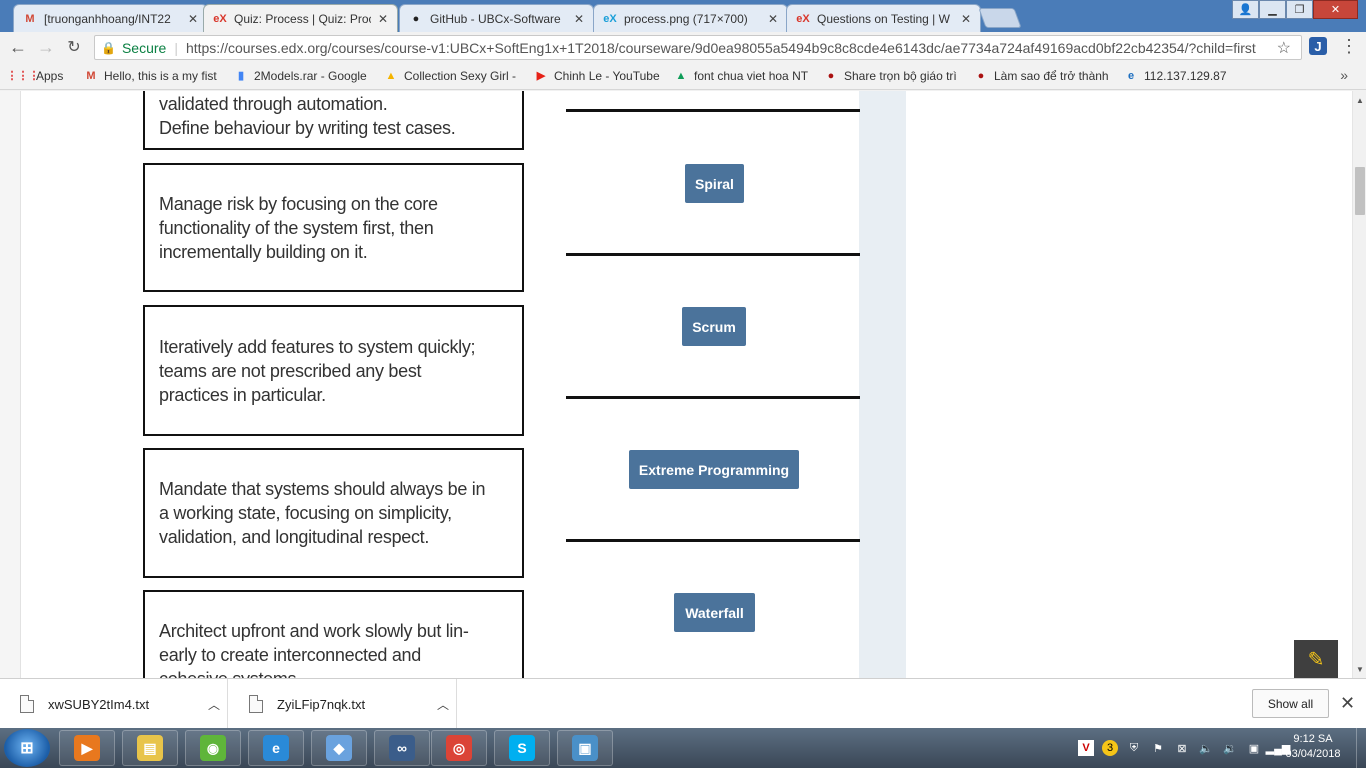  What do you see at coordinates (290, 370) in the screenshot?
I see `description-line: teams are not prescribed any best` at bounding box center [290, 370].